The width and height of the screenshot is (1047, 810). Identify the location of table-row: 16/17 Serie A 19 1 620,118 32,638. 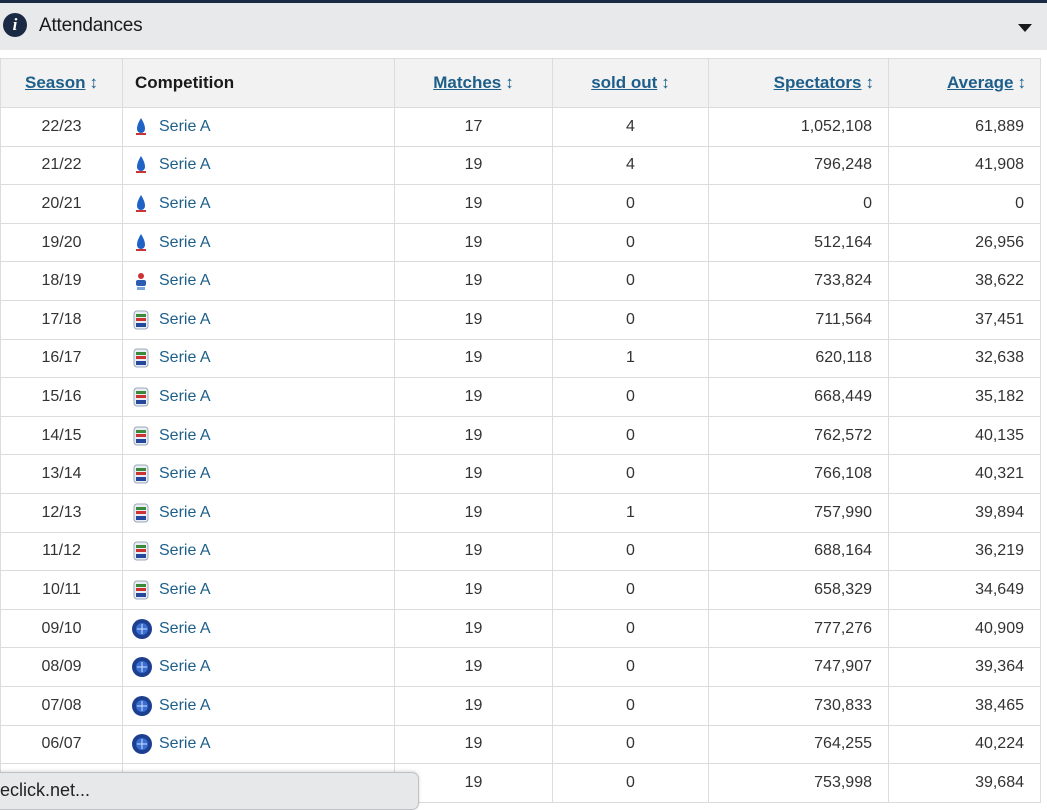
(520, 358).